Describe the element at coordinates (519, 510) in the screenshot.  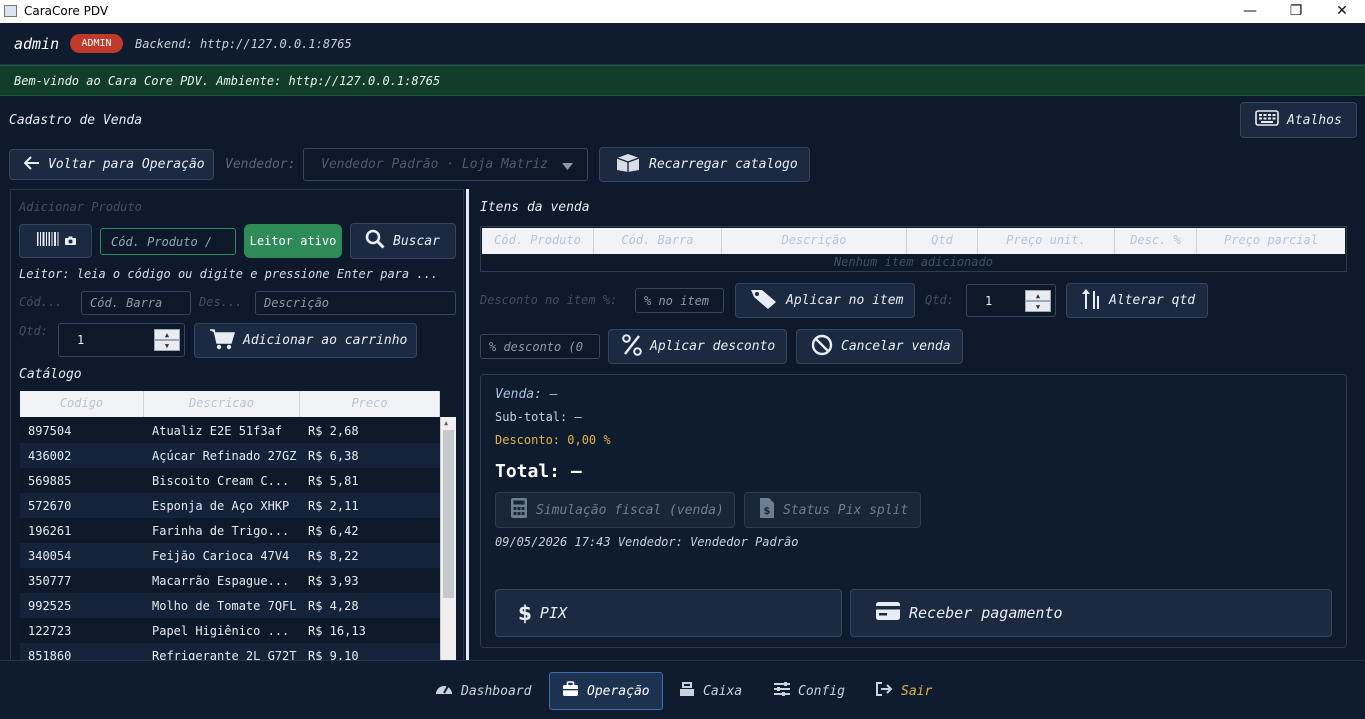
I see `calculator-icon` at that location.